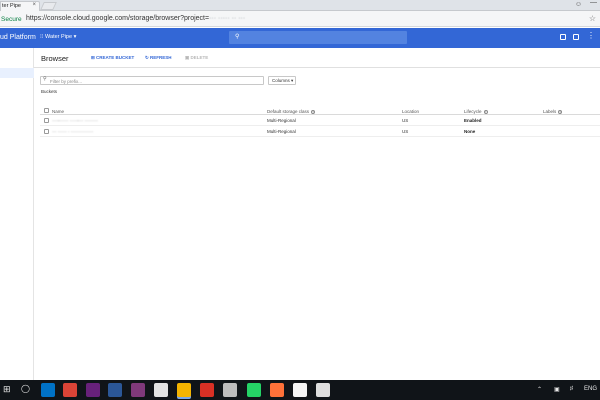 This screenshot has height=400, width=600. I want to click on search-icon: ⚲, so click(237, 37).